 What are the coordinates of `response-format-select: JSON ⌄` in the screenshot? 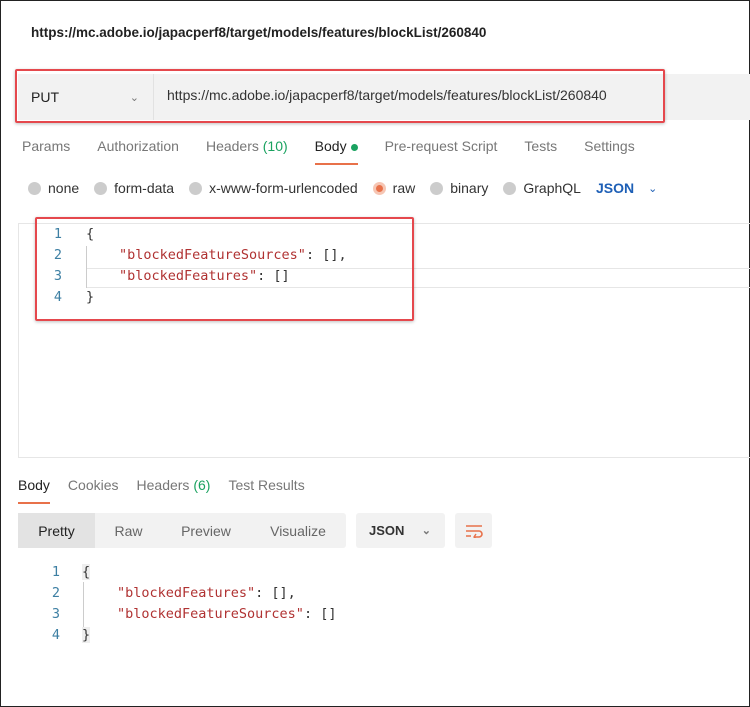 It's located at (400, 530).